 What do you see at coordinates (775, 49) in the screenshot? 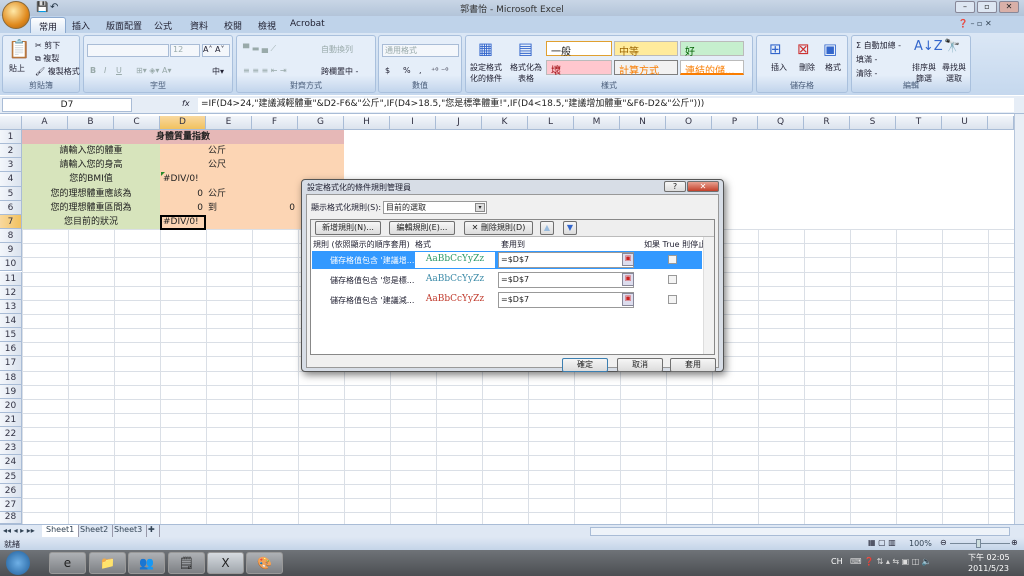
I see `insert-icon: ⊞` at bounding box center [775, 49].